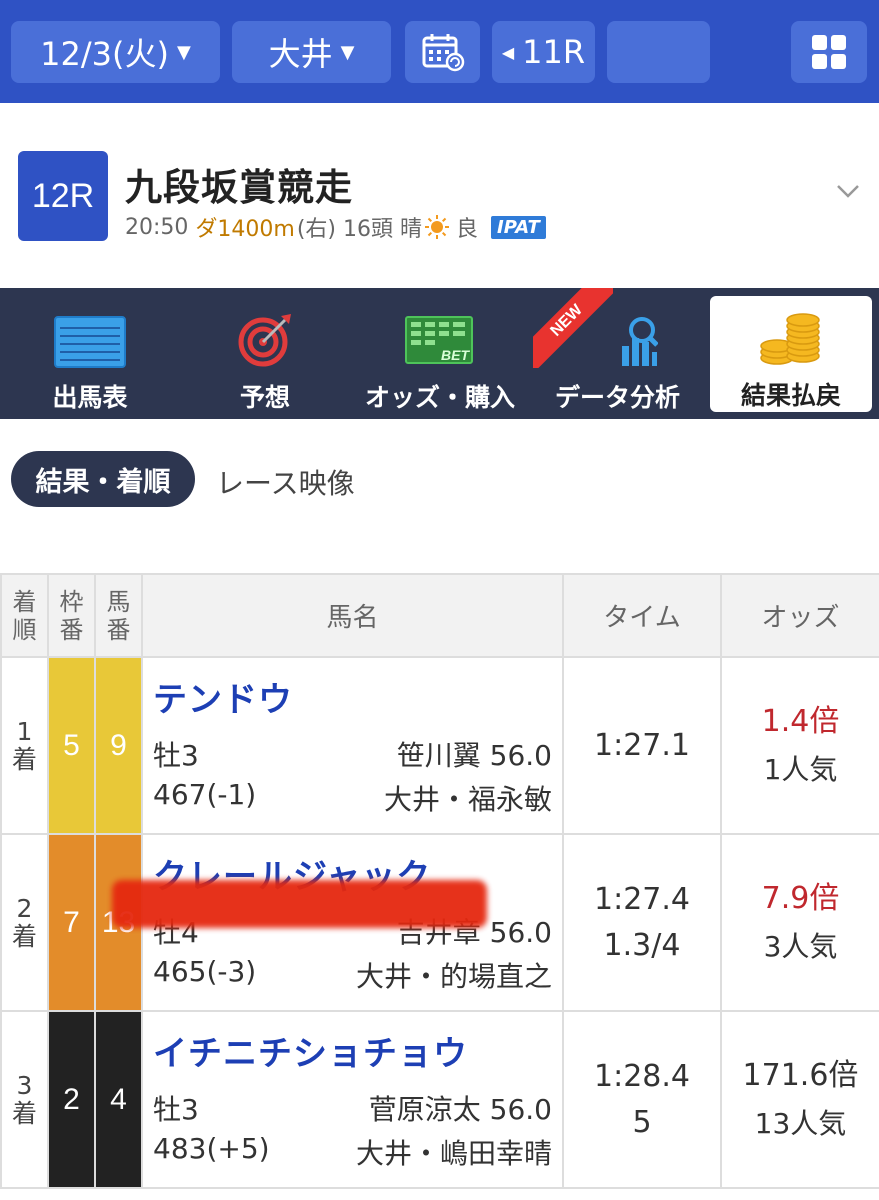 Image resolution: width=879 pixels, height=1200 pixels. What do you see at coordinates (339, 227) in the screenshot?
I see `race-info: 20:50 ダ1400m (右) 16頭 晴 良 IPAT` at bounding box center [339, 227].